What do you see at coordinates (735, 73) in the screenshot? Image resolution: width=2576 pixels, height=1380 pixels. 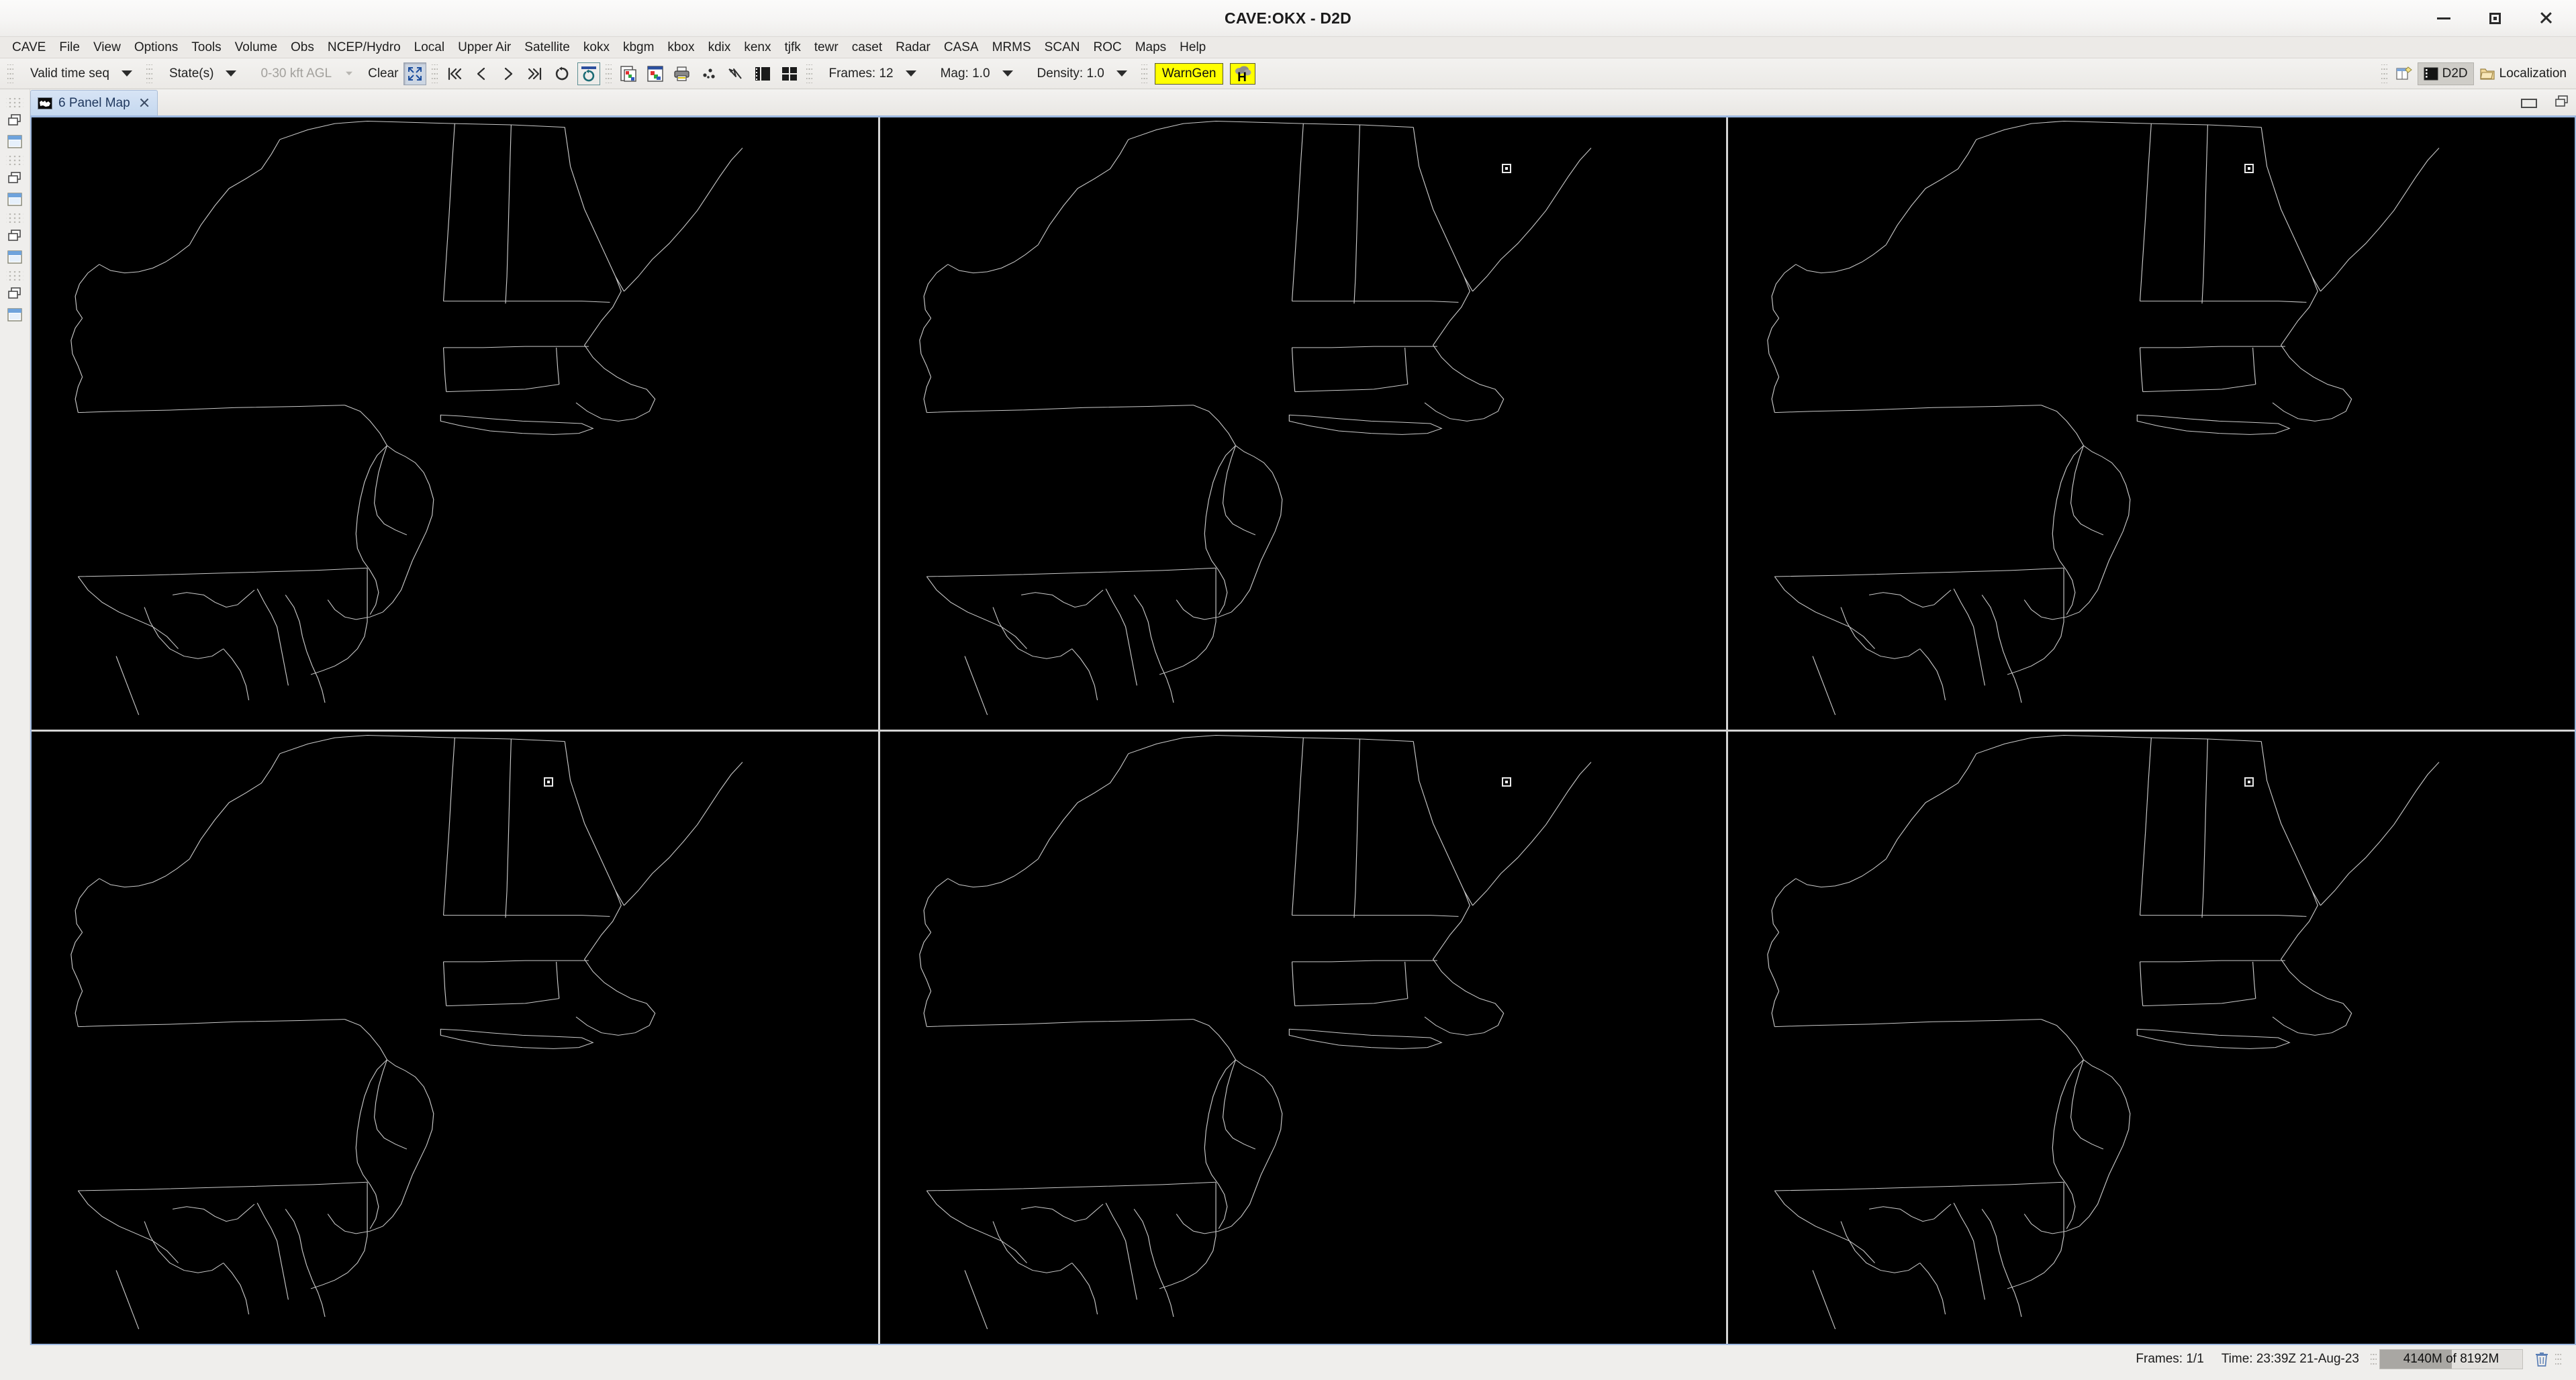 I see `baselines-icon` at bounding box center [735, 73].